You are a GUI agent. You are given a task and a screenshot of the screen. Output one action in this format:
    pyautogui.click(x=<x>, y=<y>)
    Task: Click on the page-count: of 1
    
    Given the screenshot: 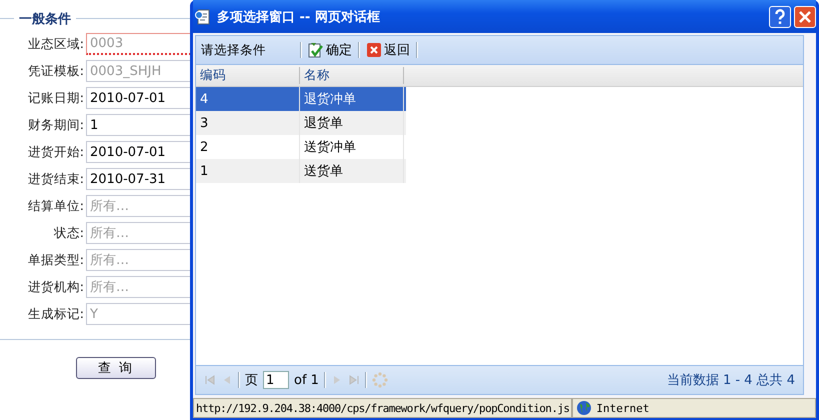 What is the action you would take?
    pyautogui.click(x=306, y=380)
    